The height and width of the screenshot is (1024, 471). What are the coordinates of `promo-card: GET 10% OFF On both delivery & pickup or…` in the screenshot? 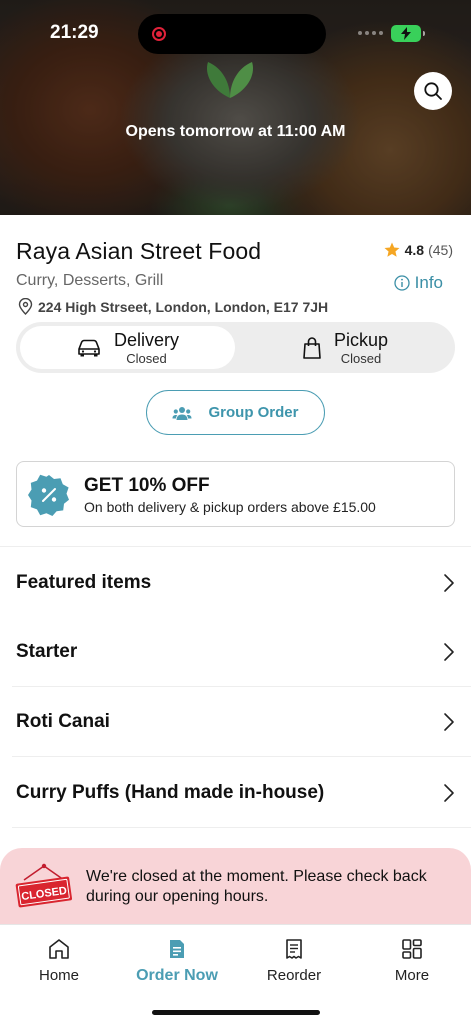 It's located at (235, 494).